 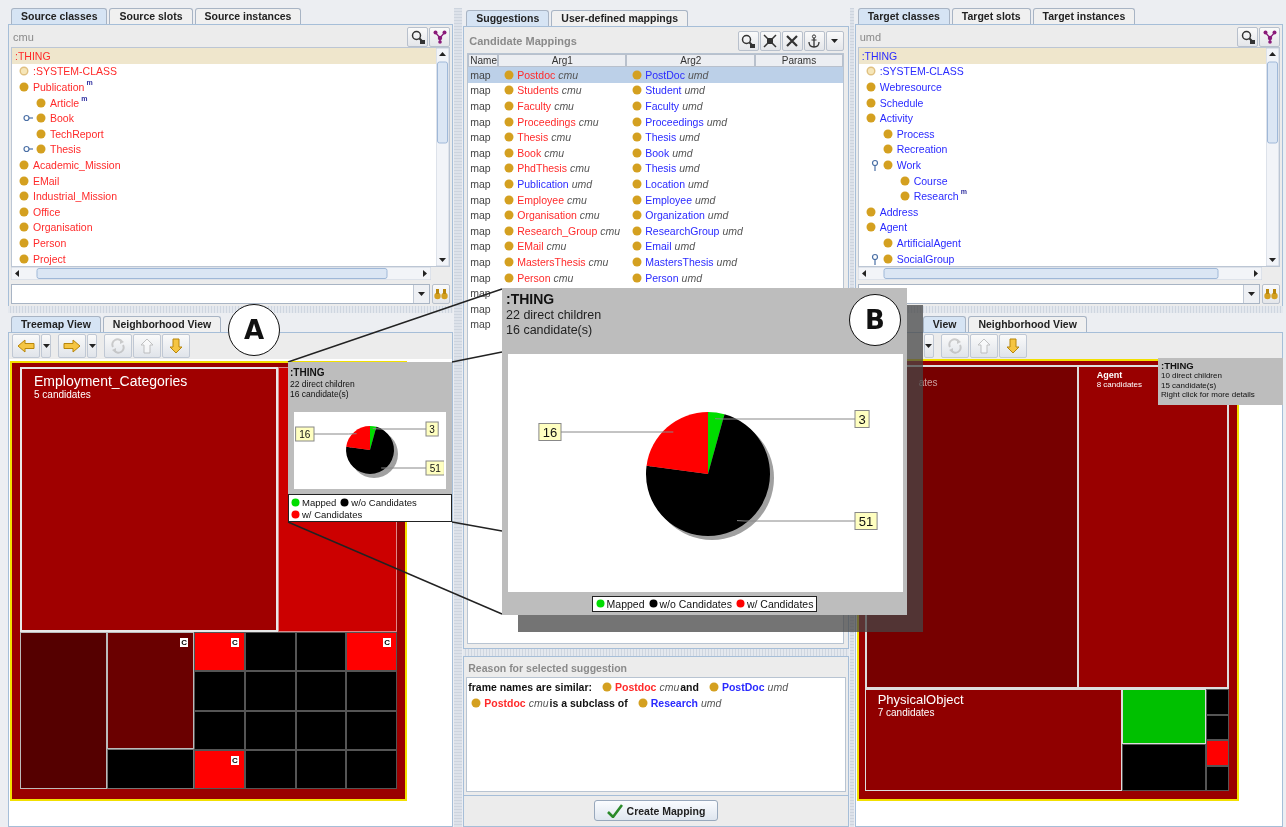 I want to click on class-name: Publication, so click(x=59, y=87).